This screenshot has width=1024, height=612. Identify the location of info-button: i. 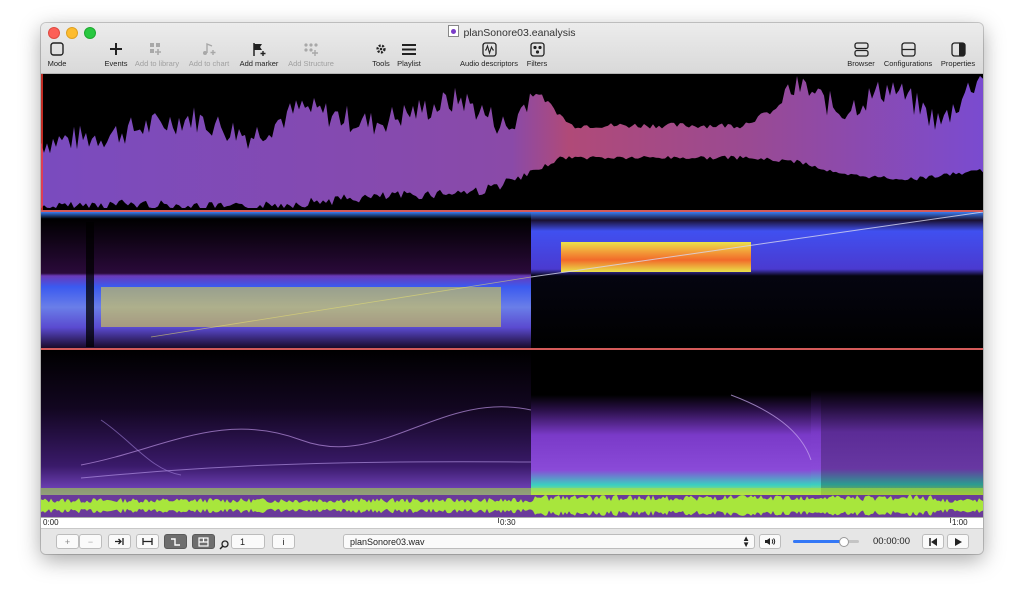
(283, 541).